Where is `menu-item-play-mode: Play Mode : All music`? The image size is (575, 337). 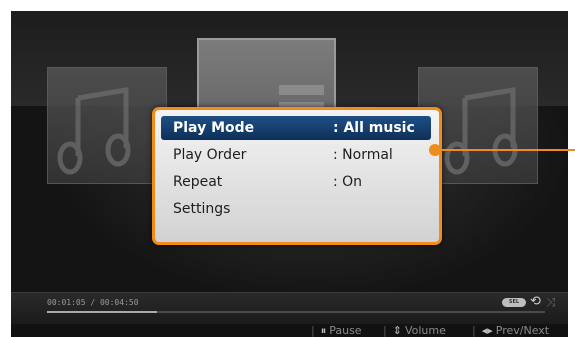
menu-item-play-mode: Play Mode : All music is located at coordinates (296, 128).